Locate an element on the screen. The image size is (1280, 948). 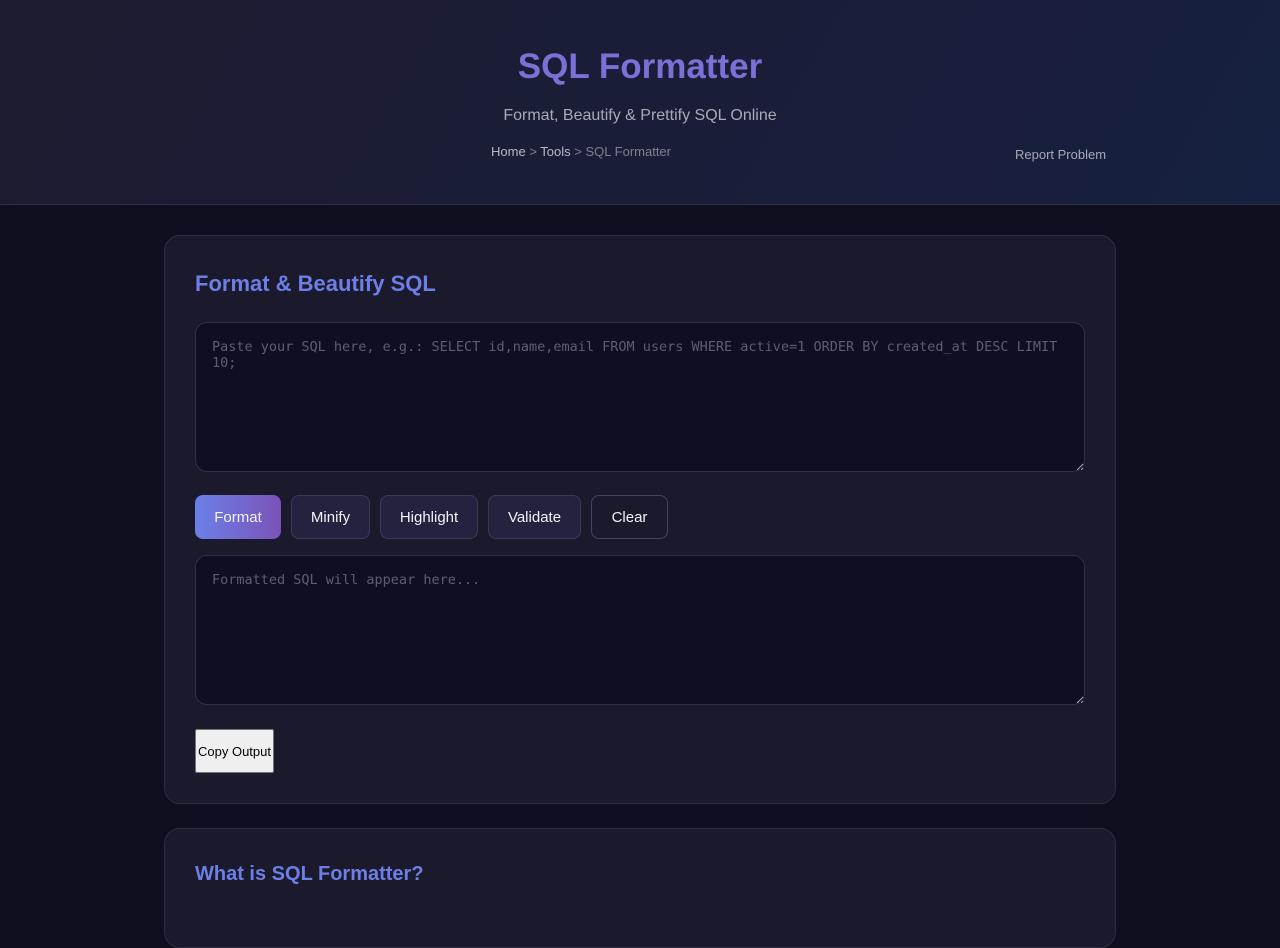
validate-button: Validate is located at coordinates (534, 517).